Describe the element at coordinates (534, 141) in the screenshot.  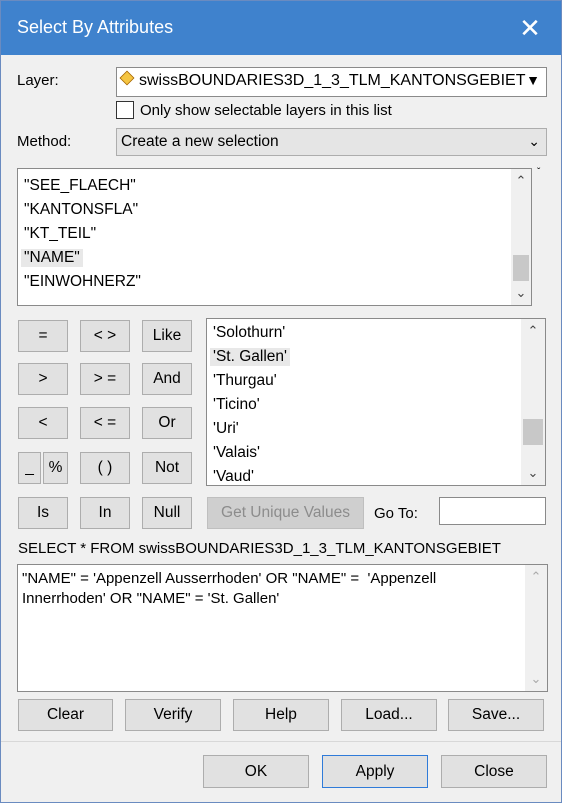
I see `chevron-down-icon: ⌄` at that location.